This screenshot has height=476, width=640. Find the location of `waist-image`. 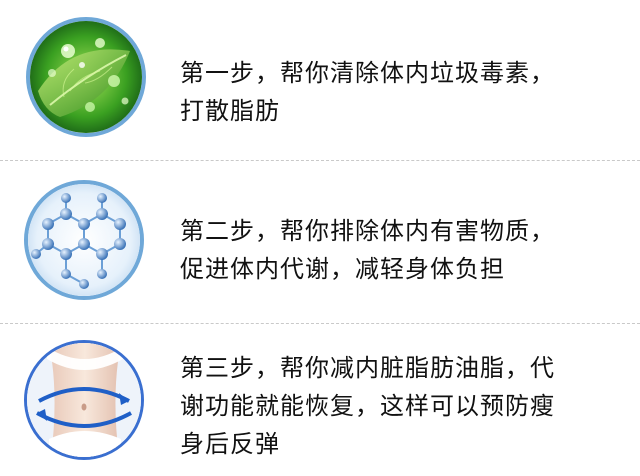

waist-image is located at coordinates (84, 400).